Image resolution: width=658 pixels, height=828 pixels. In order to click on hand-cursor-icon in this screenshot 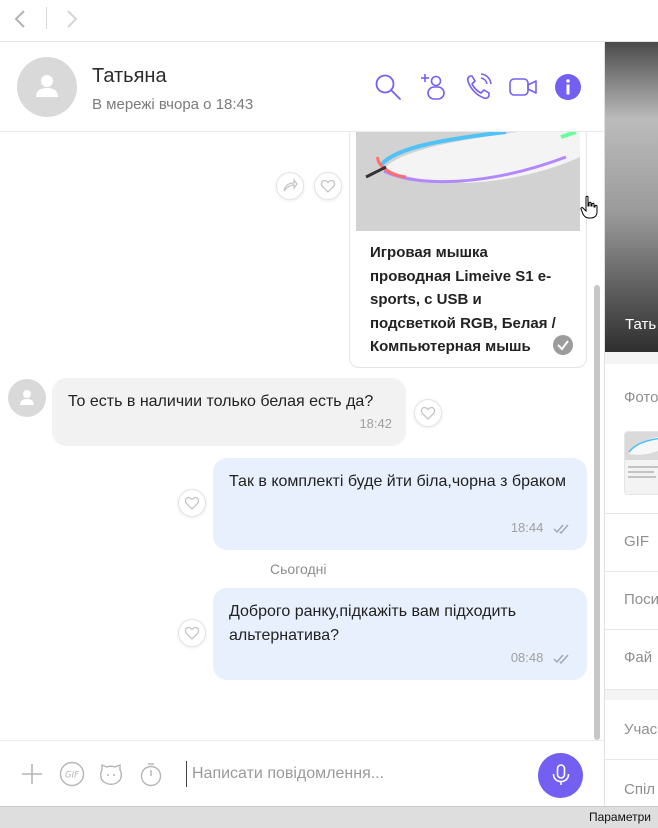, I will do `click(589, 207)`.